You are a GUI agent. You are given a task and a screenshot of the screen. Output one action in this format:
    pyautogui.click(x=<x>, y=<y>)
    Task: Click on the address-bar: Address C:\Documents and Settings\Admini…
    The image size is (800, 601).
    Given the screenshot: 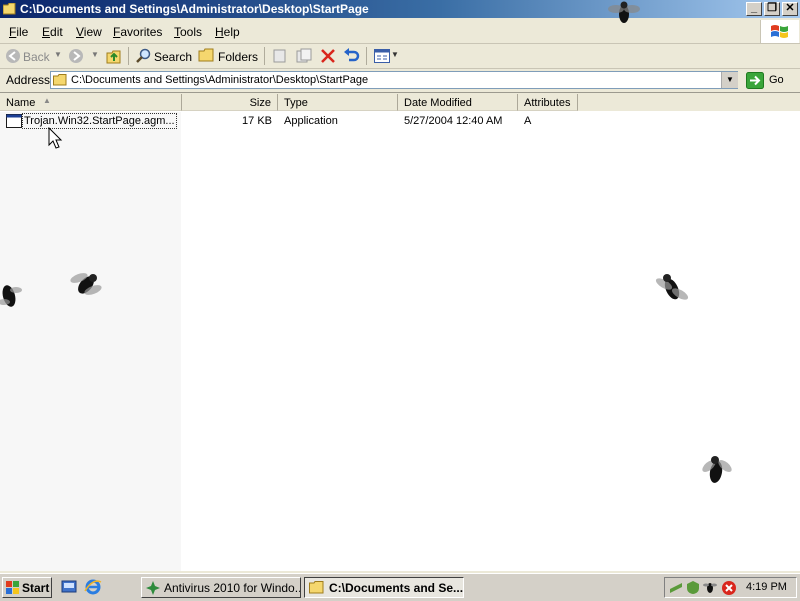 What is the action you would take?
    pyautogui.click(x=400, y=81)
    